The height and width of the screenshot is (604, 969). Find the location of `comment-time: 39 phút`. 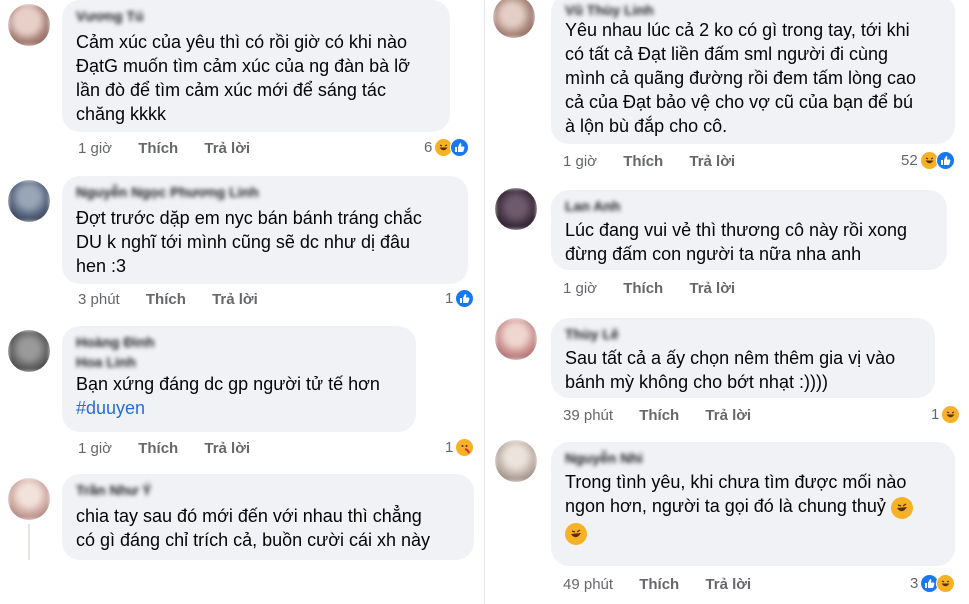

comment-time: 39 phút is located at coordinates (588, 415).